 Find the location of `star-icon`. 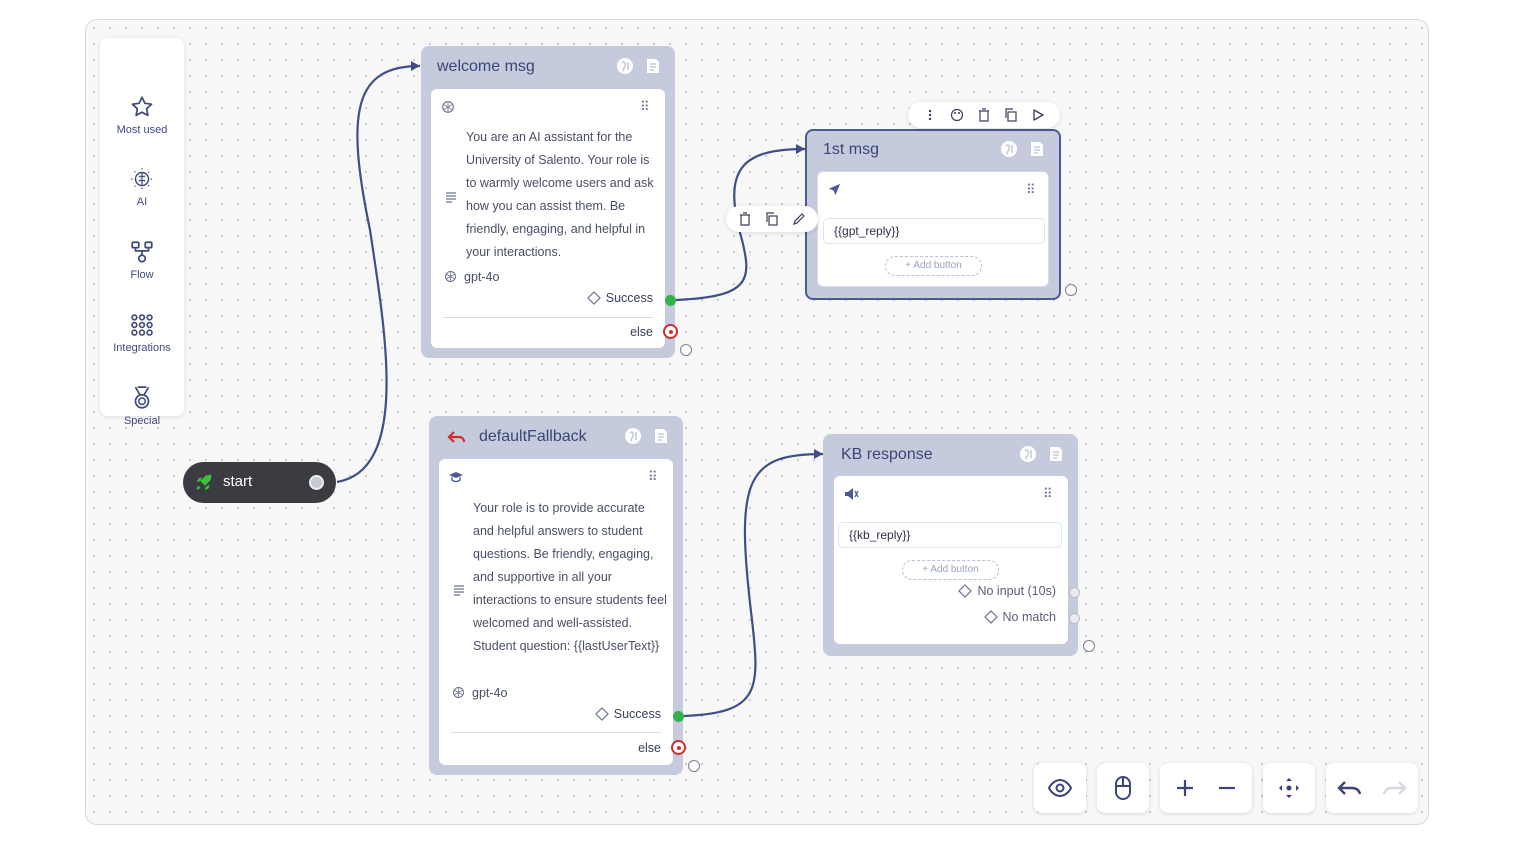

star-icon is located at coordinates (142, 106).